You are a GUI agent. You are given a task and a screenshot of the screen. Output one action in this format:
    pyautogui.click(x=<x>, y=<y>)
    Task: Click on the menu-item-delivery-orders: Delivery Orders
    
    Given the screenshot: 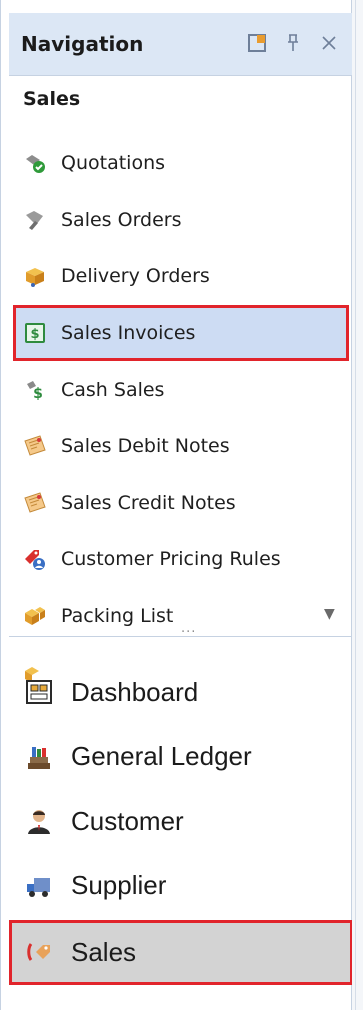 What is the action you would take?
    pyautogui.click(x=181, y=276)
    